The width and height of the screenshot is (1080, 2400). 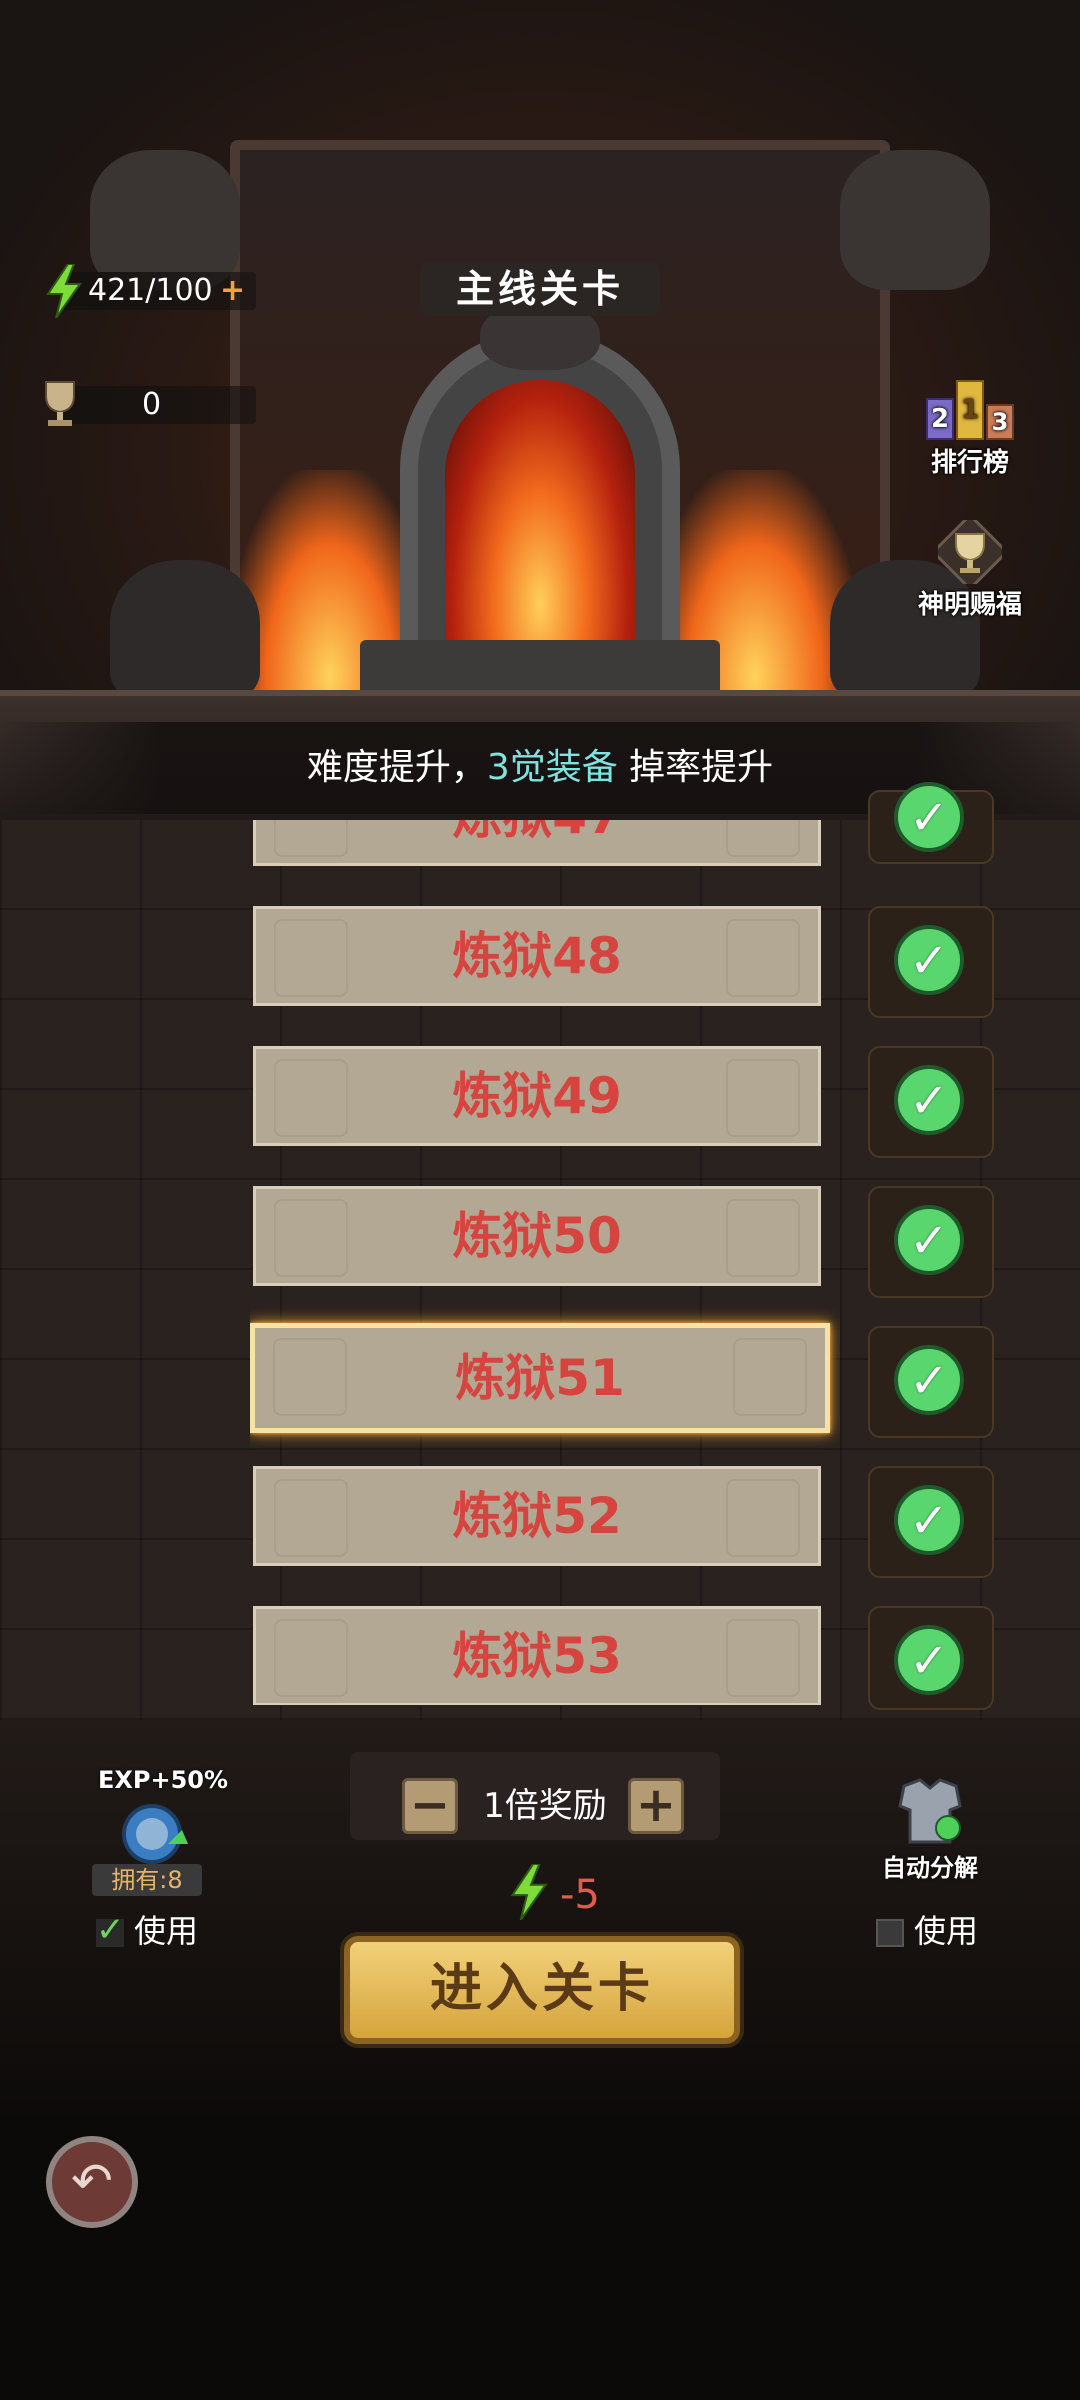 What do you see at coordinates (60, 404) in the screenshot?
I see `trophy-cup-icon` at bounding box center [60, 404].